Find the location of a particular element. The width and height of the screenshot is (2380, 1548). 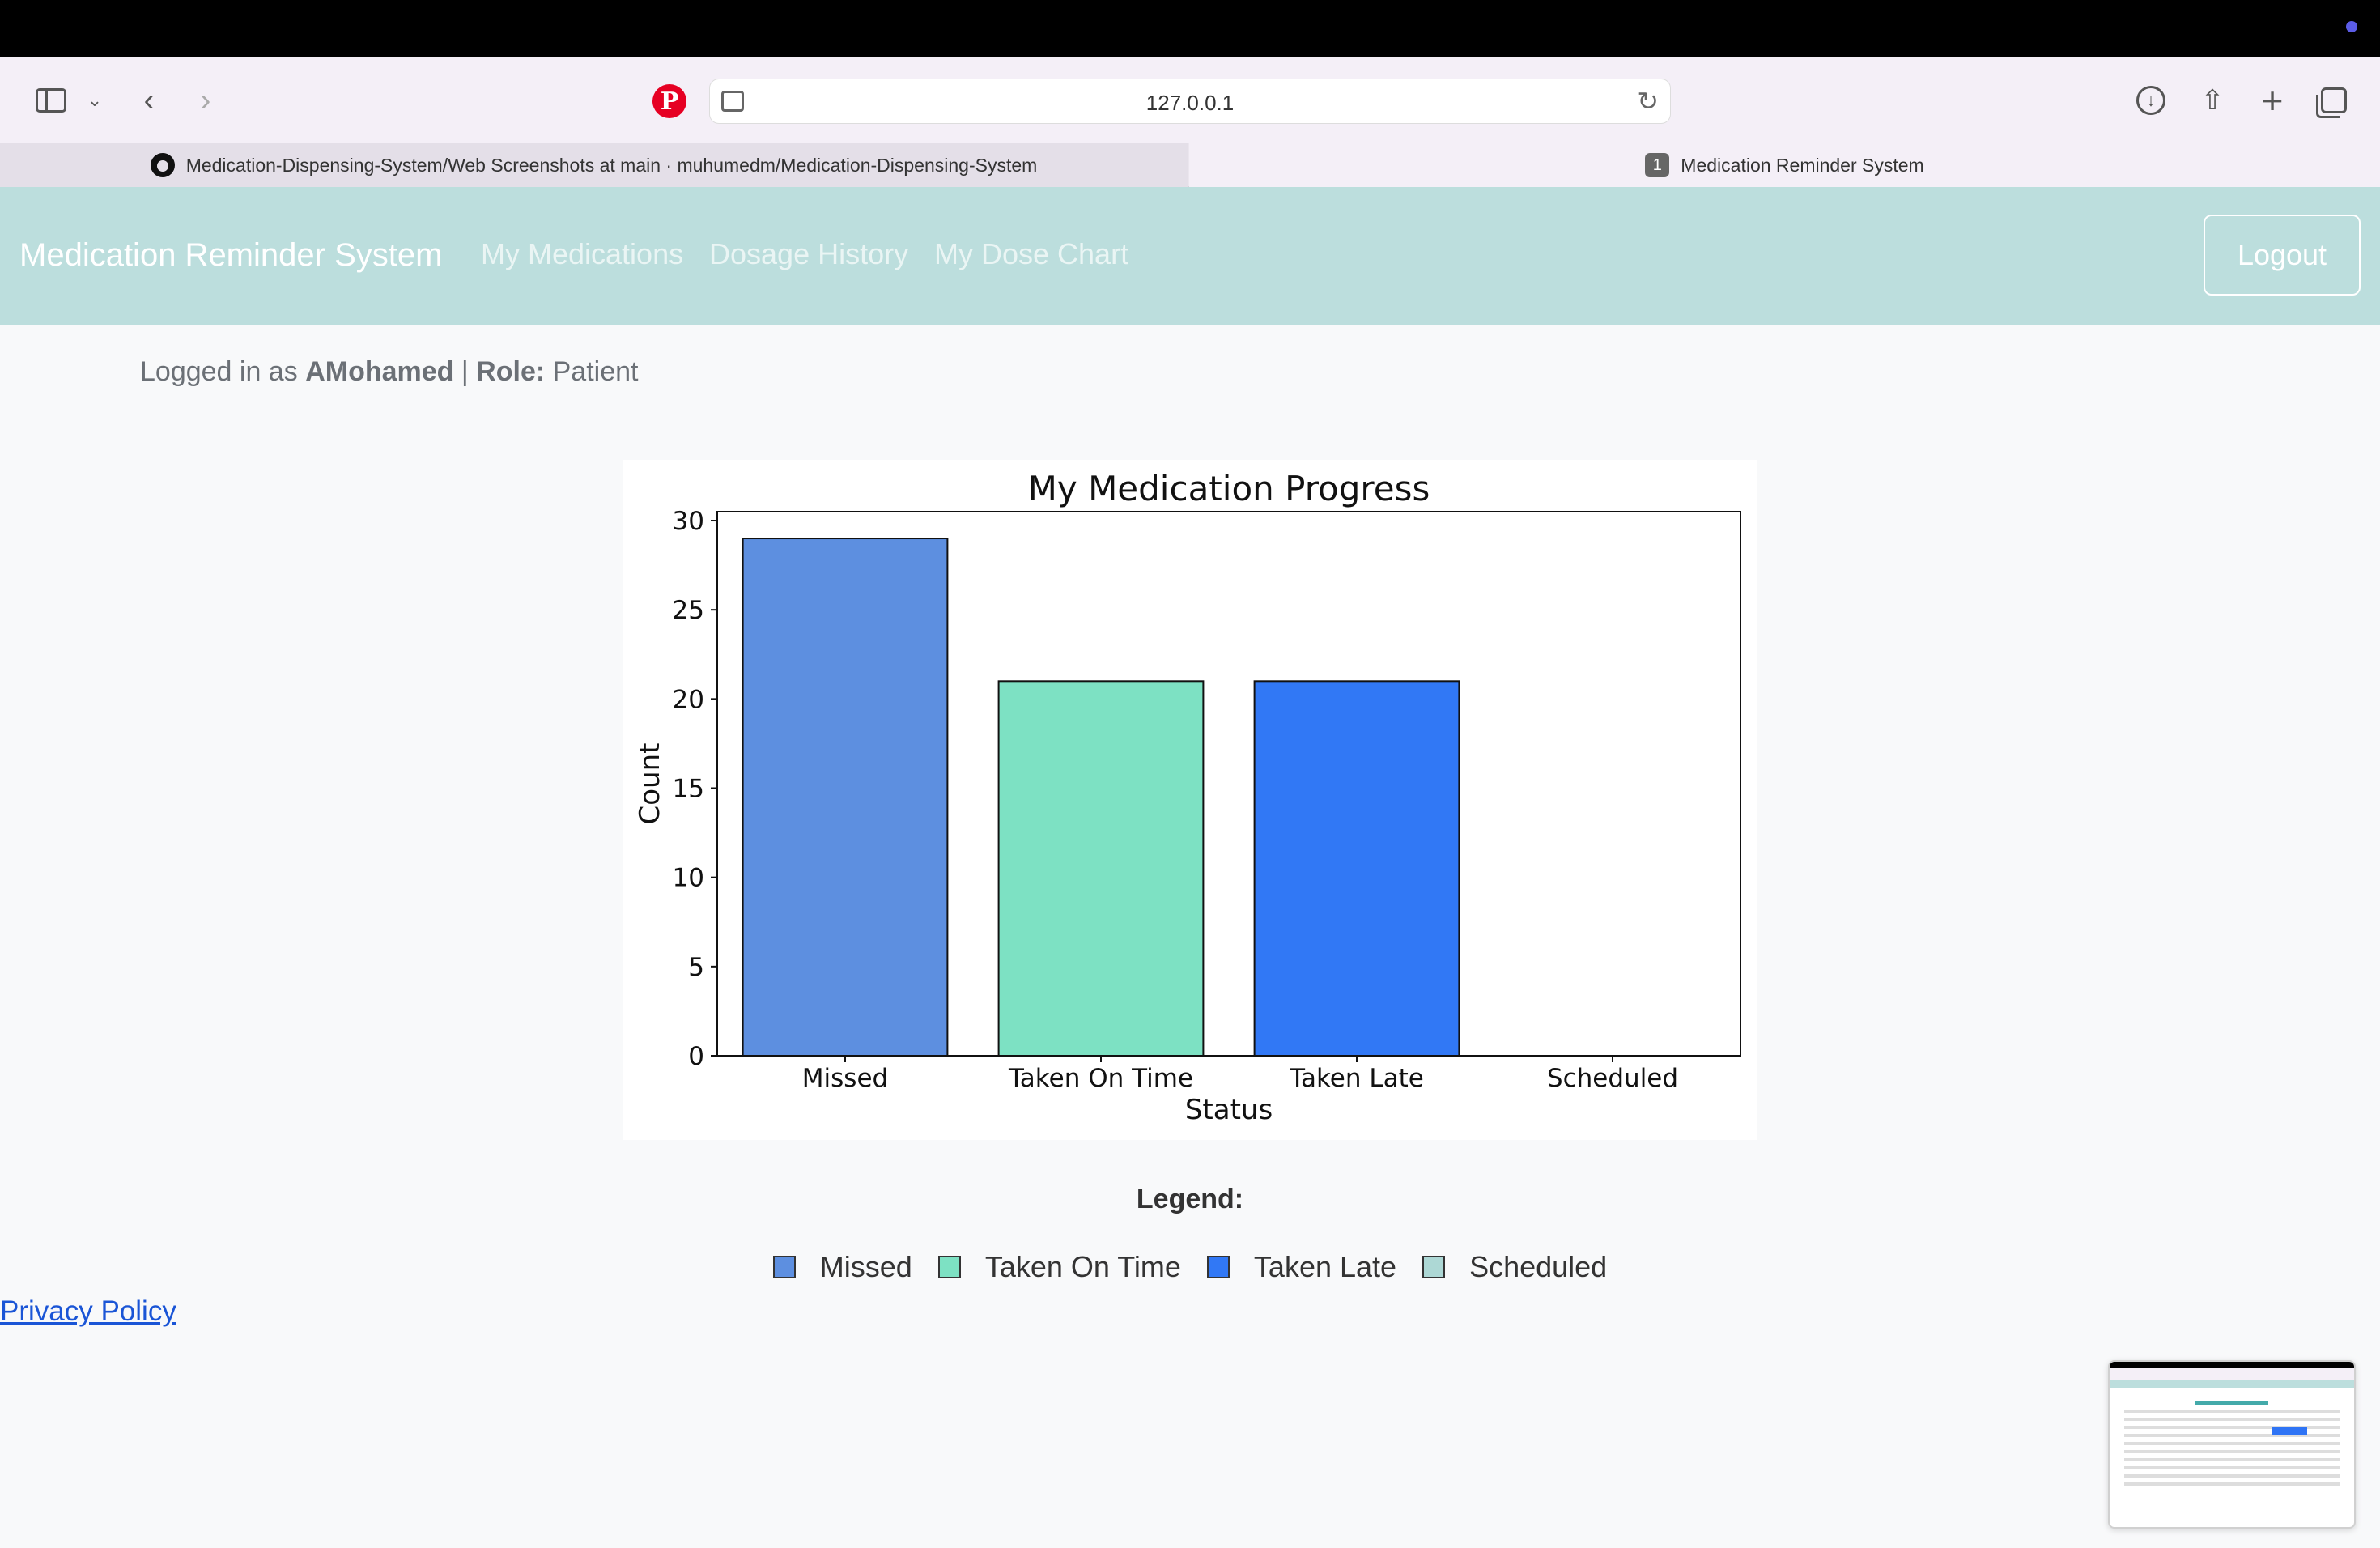

y-tick-label: 25 is located at coordinates (688, 610).